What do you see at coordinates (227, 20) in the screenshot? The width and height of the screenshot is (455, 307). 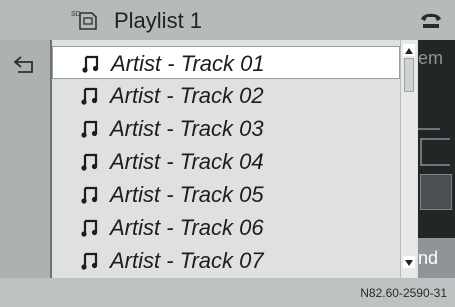 I see `header-bar: SD Playlist 1` at bounding box center [227, 20].